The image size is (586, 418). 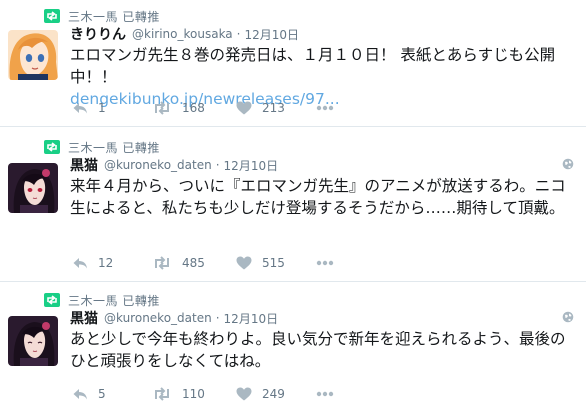 What do you see at coordinates (102, 108) in the screenshot?
I see `reply-count: 1` at bounding box center [102, 108].